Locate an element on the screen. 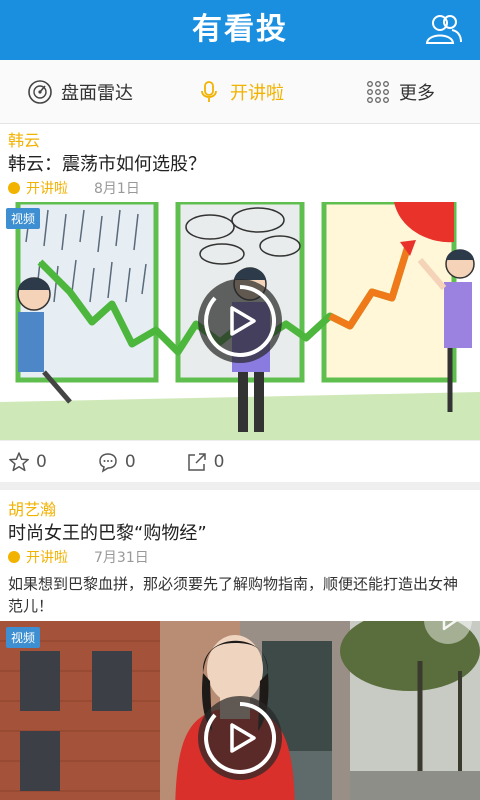  post-date: 7月31日 is located at coordinates (121, 558).